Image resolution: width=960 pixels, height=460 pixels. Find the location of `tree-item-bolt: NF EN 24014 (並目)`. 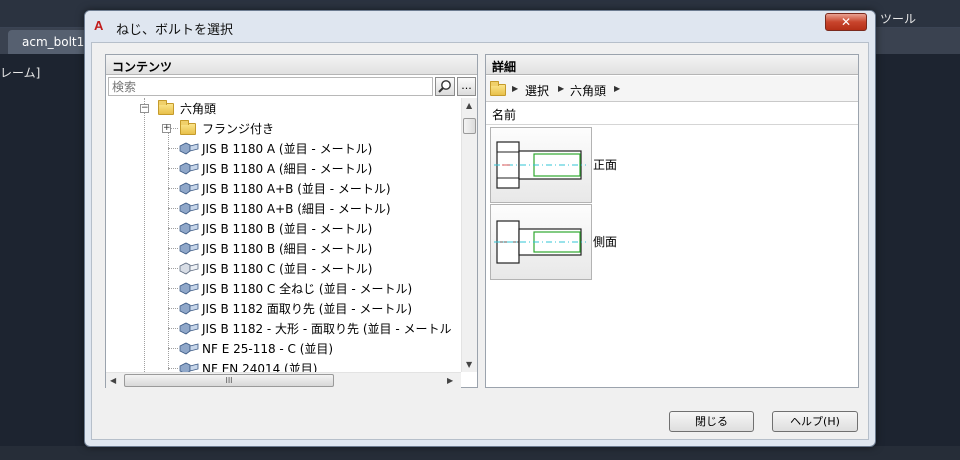

tree-item-bolt: NF EN 24014 (並目) is located at coordinates (284, 365).